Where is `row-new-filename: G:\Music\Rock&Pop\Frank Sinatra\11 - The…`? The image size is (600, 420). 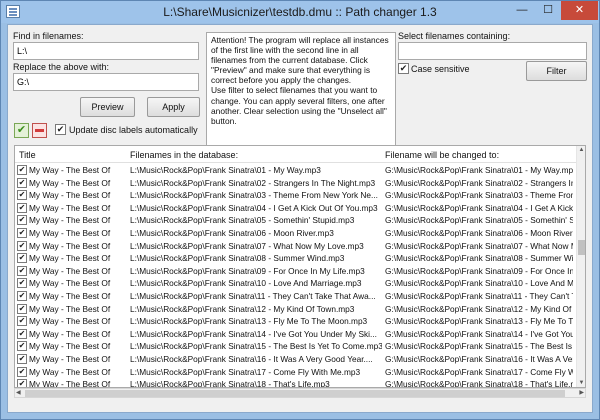
row-new-filename: G:\Music\Rock&Pop\Frank Sinatra\11 - The… is located at coordinates (479, 295).